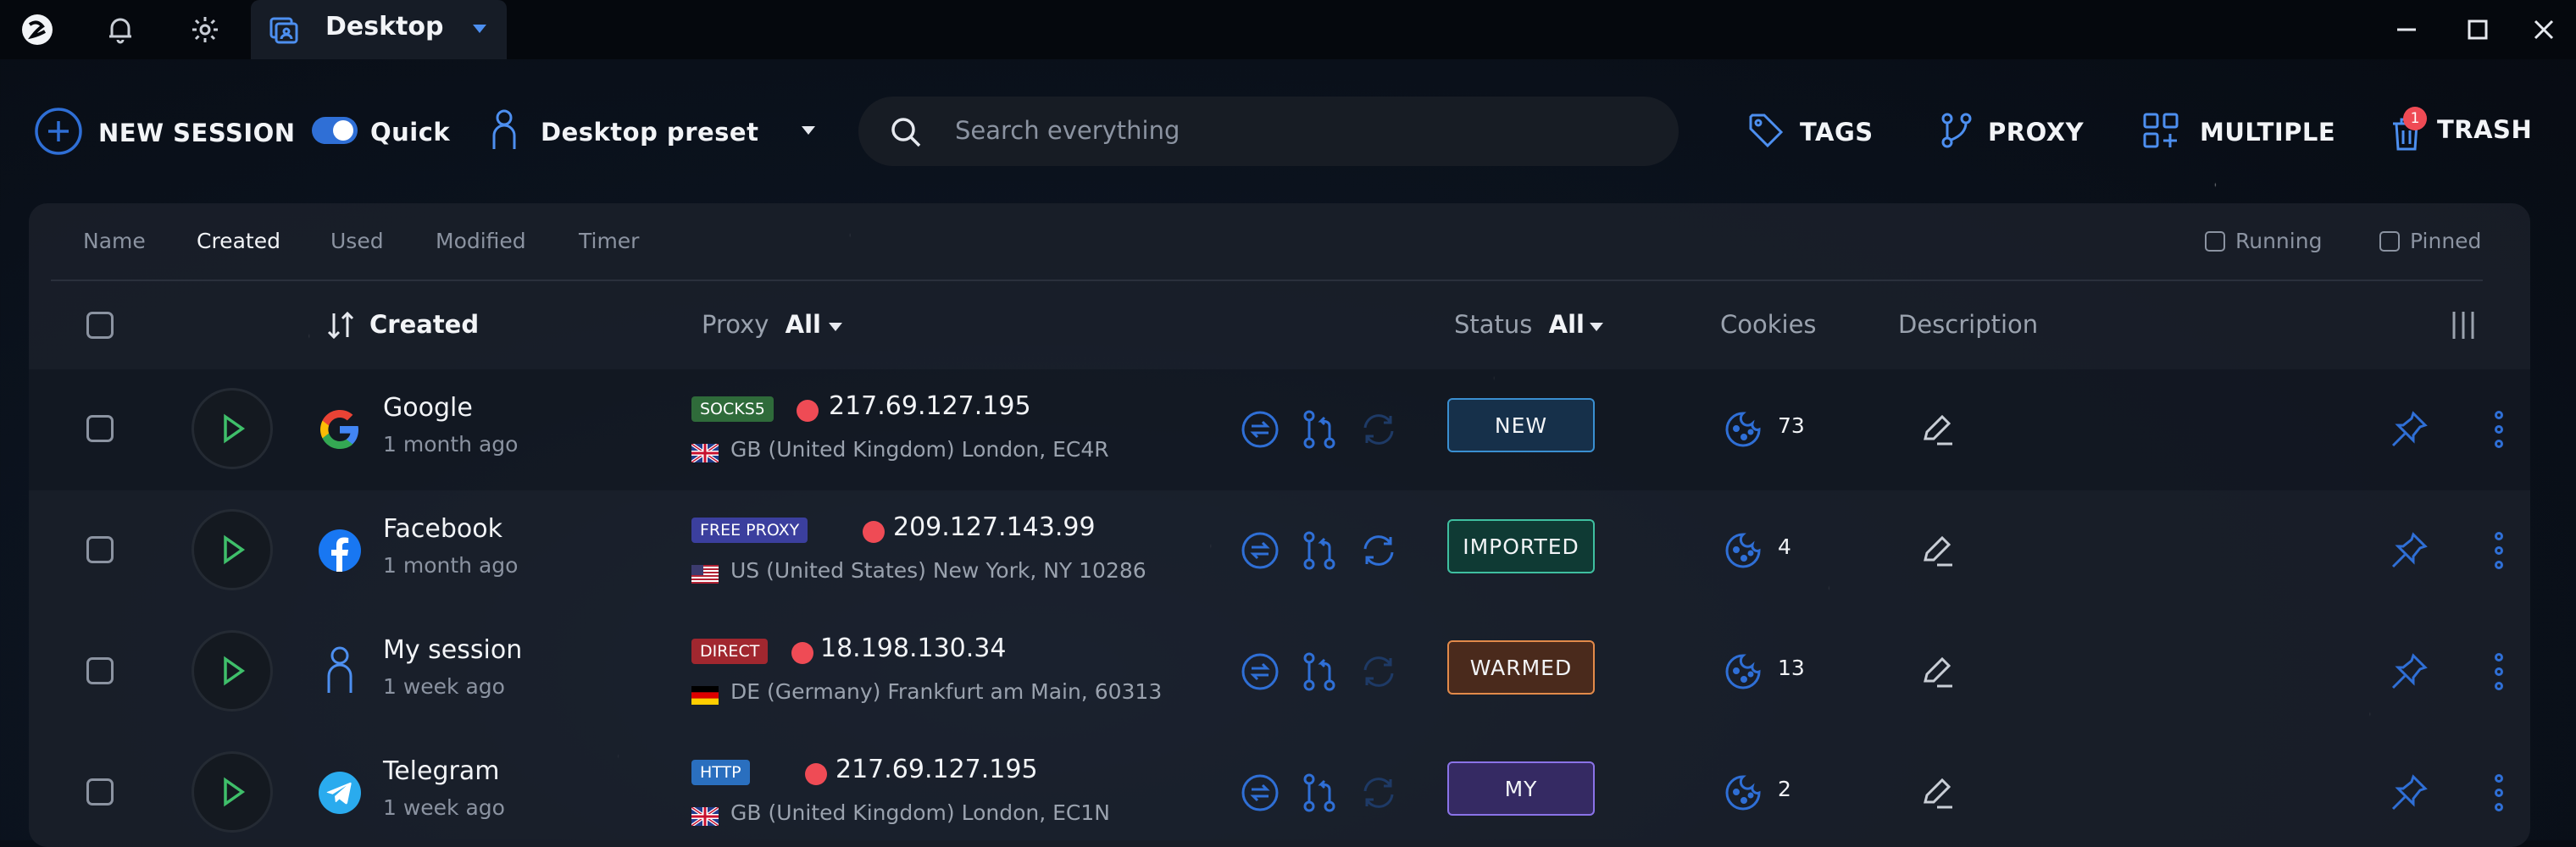 This screenshot has width=2576, height=847. I want to click on search-icon, so click(906, 133).